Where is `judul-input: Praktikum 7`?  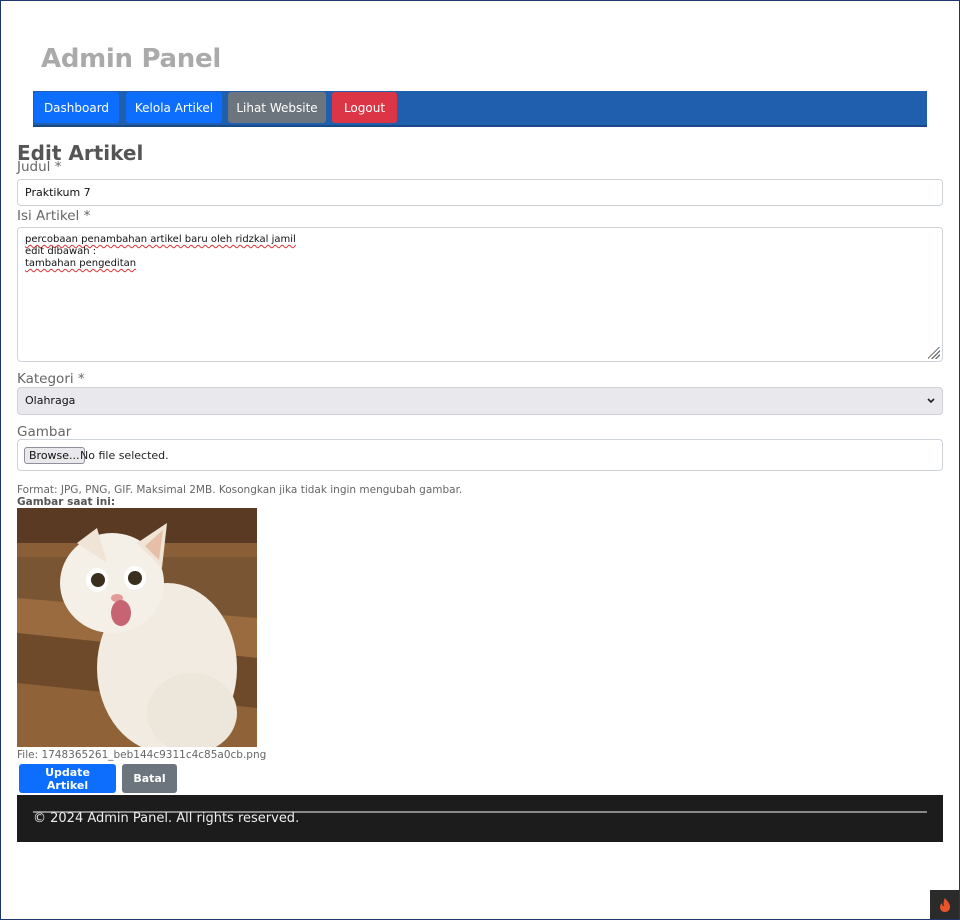 judul-input: Praktikum 7 is located at coordinates (480, 192).